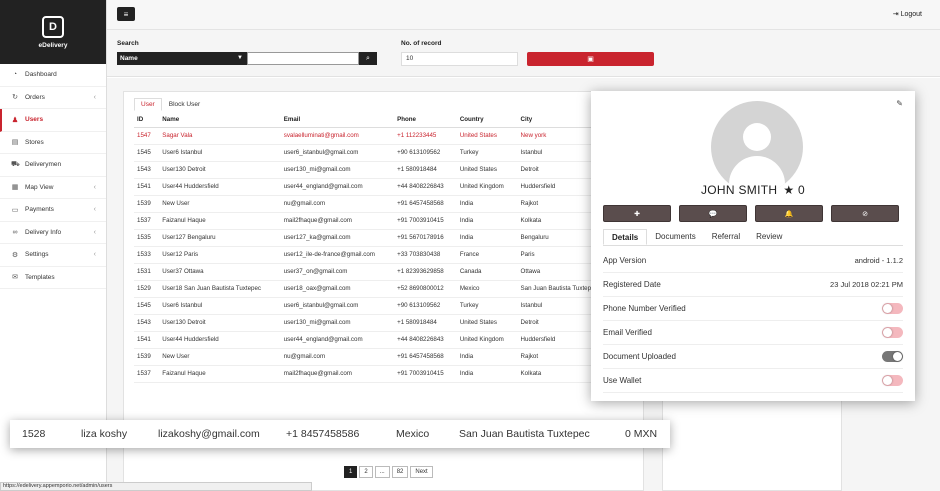 This screenshot has height=491, width=940. Describe the element at coordinates (220, 272) in the screenshot. I see `table-cell-name: User37 Ottawa` at that location.